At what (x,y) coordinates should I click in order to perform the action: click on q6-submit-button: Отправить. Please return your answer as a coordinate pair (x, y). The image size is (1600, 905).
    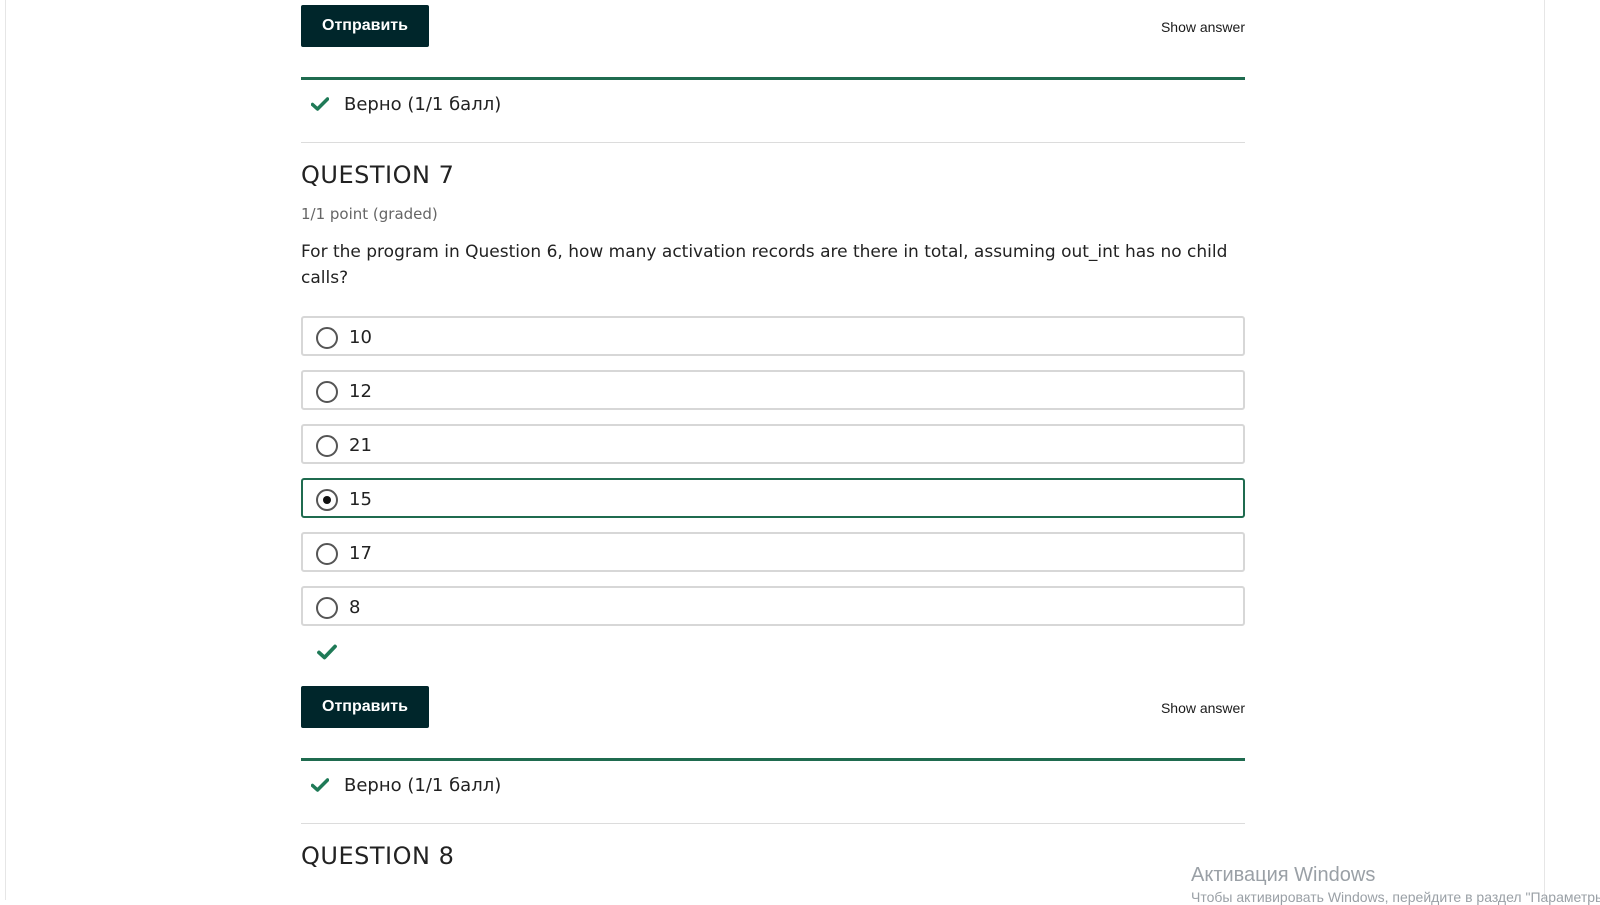
    Looking at the image, I should click on (365, 26).